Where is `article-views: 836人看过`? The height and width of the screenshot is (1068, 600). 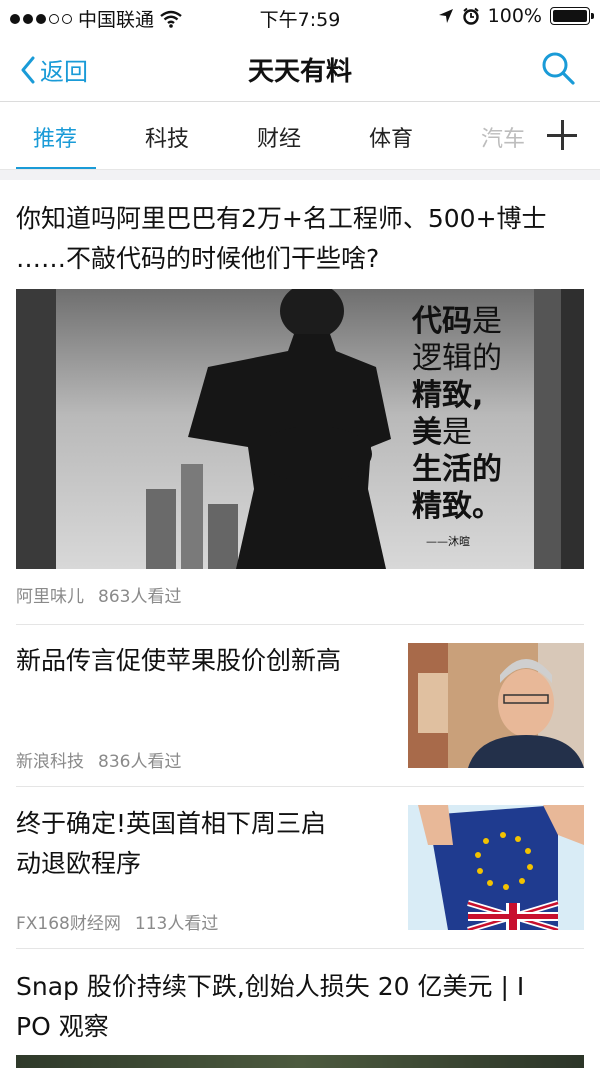
article-views: 836人看过 is located at coordinates (140, 762).